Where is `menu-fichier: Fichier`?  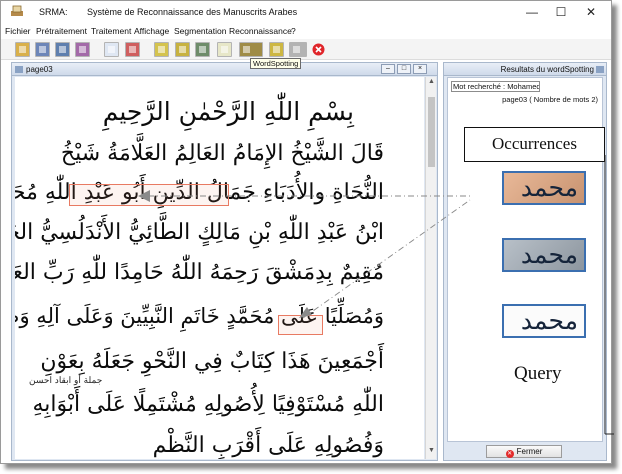
menu-fichier: Fichier is located at coordinates (18, 31).